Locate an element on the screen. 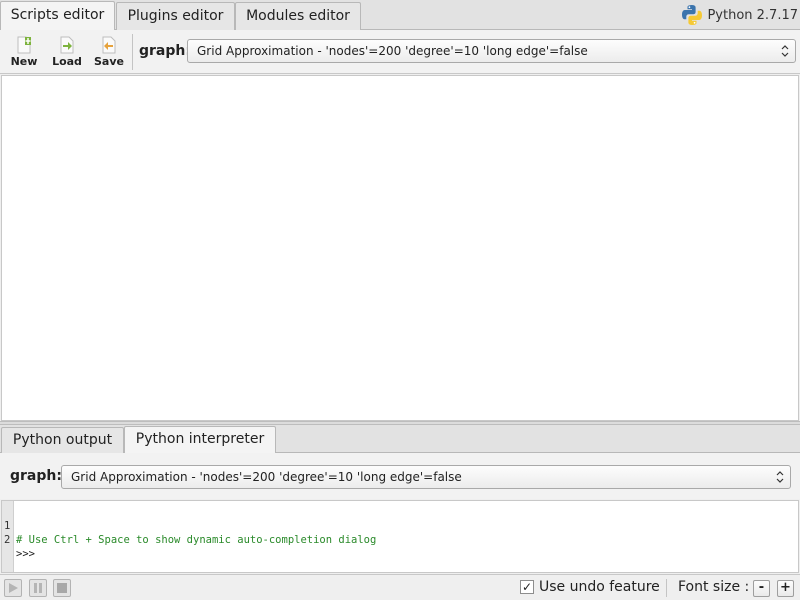  pause-icon is located at coordinates (38, 588).